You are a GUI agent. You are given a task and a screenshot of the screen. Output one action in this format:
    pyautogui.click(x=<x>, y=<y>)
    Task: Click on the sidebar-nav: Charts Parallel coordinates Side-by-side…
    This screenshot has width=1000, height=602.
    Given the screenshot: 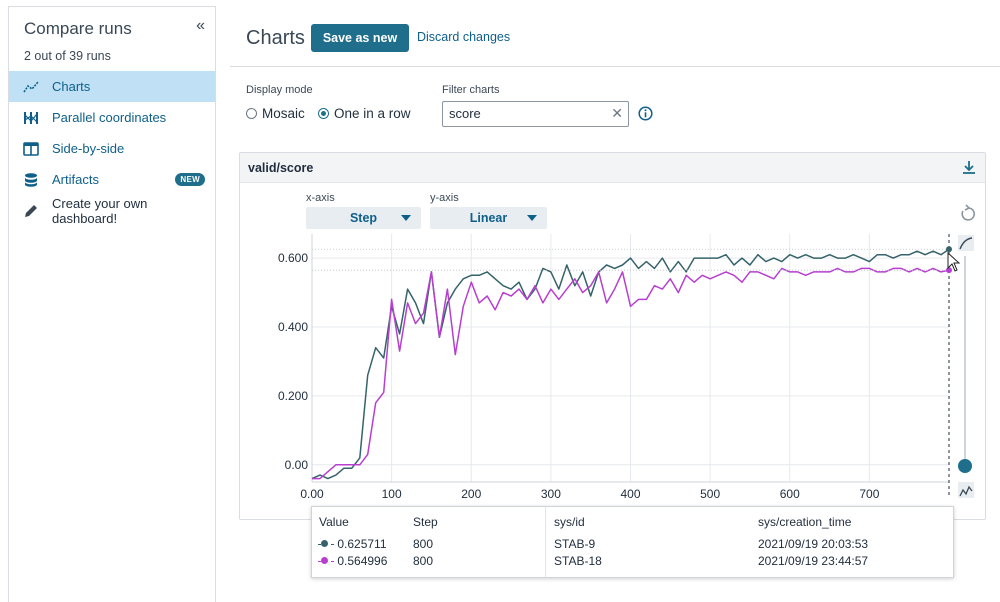 What is the action you would take?
    pyautogui.click(x=112, y=148)
    